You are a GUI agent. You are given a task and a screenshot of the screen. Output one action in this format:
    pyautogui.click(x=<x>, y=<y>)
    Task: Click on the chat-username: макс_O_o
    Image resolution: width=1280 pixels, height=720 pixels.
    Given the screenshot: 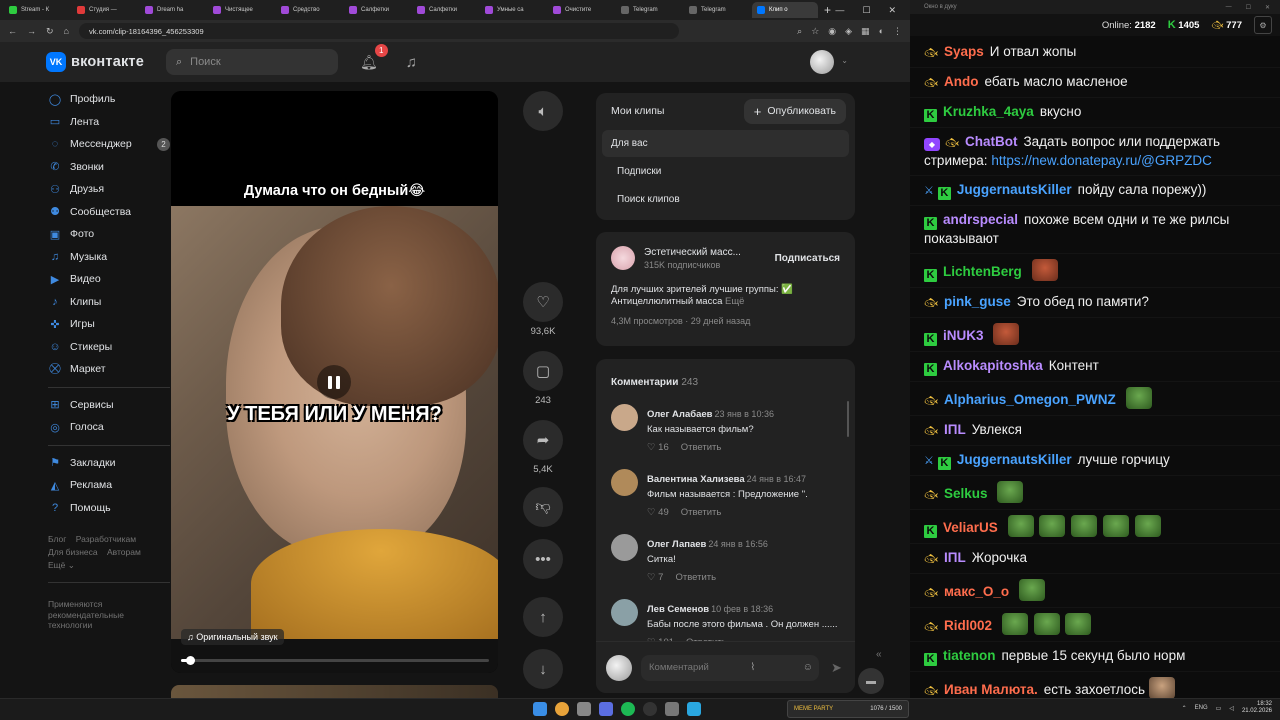 What is the action you would take?
    pyautogui.click(x=976, y=591)
    